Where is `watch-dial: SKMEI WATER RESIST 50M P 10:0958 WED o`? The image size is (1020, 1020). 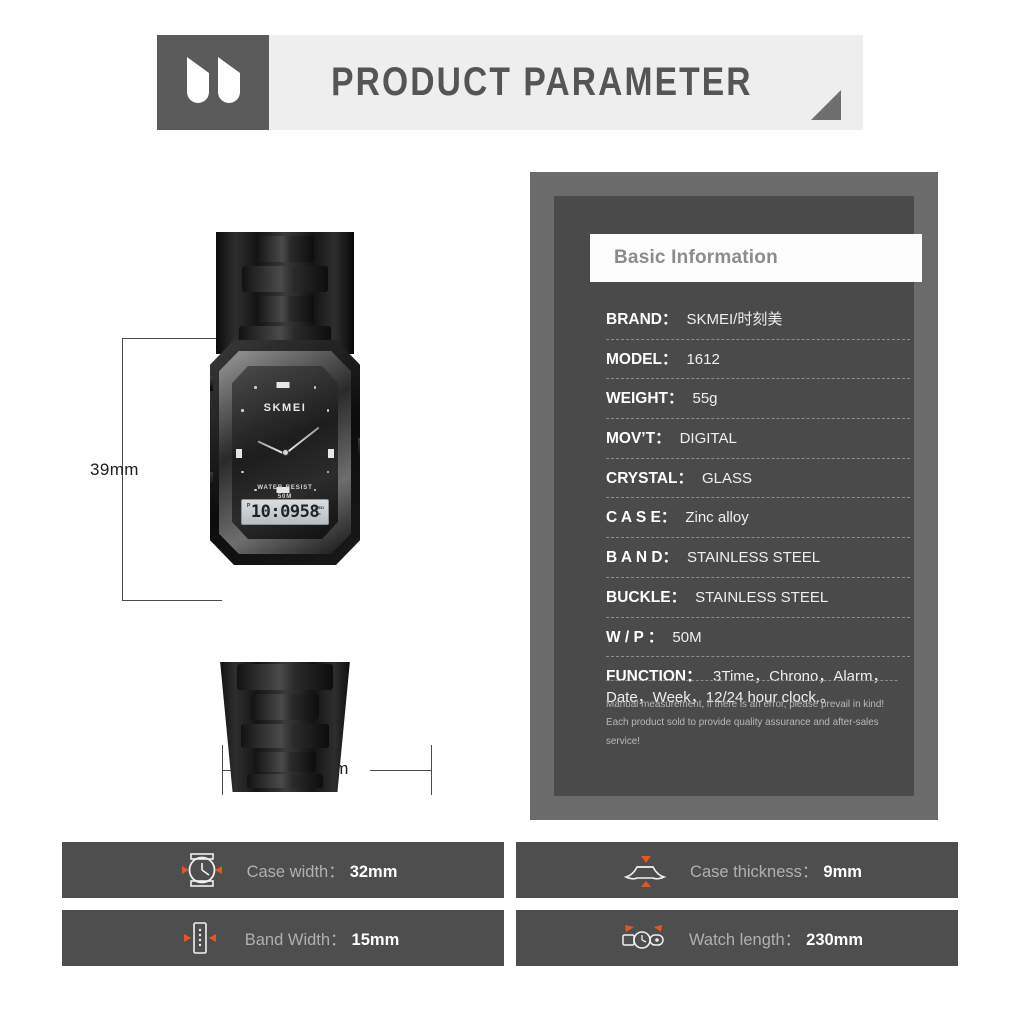
watch-dial: SKMEI WATER RESIST 50M P 10:0958 WED o is located at coordinates (285, 452).